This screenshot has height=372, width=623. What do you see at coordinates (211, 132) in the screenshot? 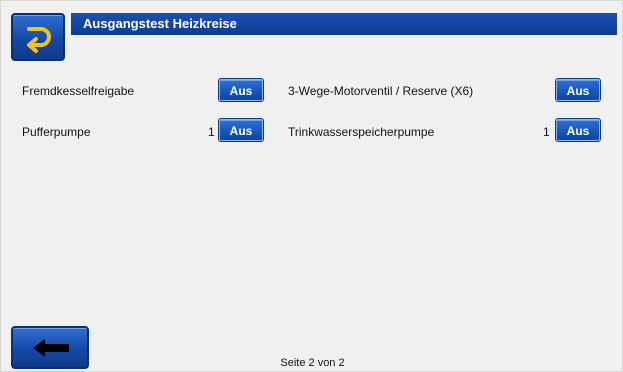
I see `output-value-pufferpumpe: 1` at bounding box center [211, 132].